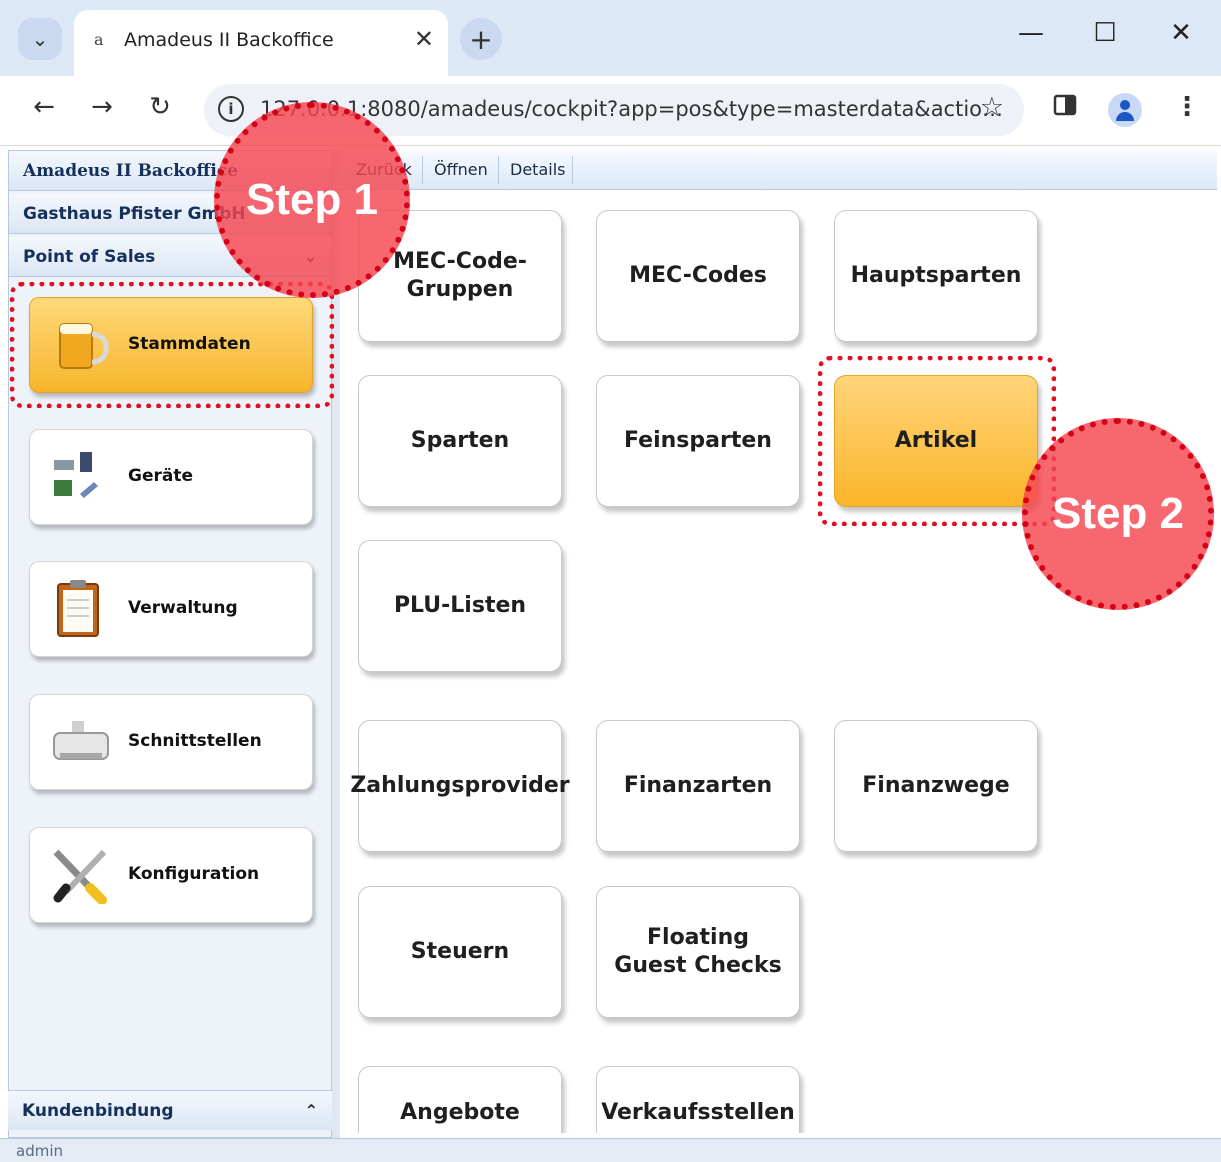 This screenshot has height=1162, width=1221. I want to click on section-kundenbindung: Kundenbindung ⌃, so click(170, 1110).